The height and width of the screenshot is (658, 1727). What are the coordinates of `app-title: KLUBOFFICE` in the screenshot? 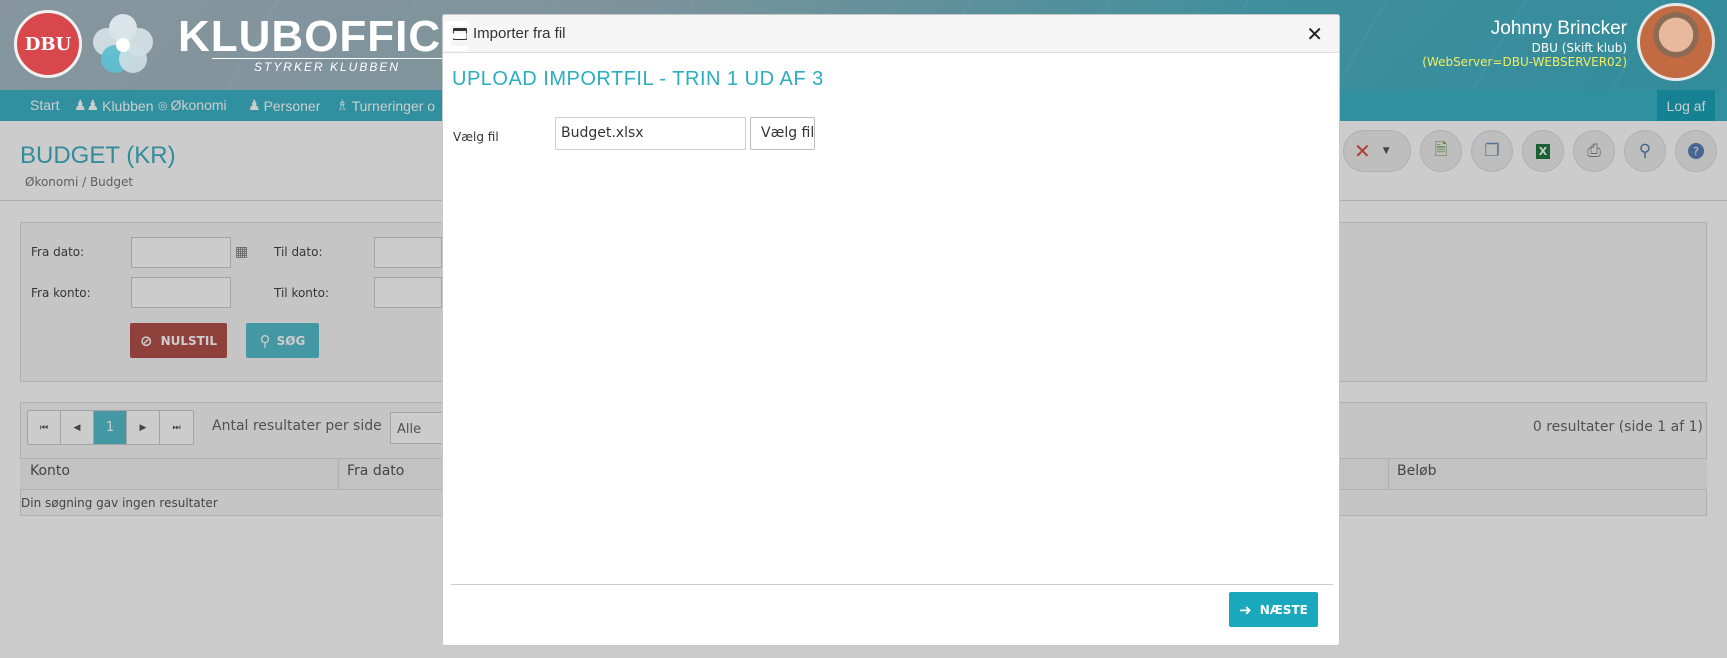 It's located at (325, 36).